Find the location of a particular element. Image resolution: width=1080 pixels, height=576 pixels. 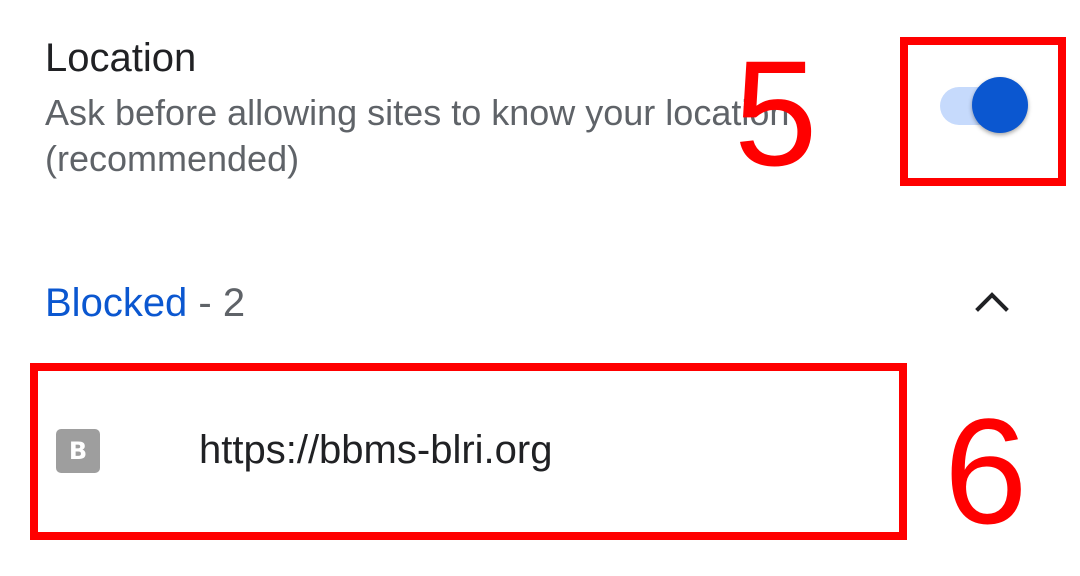

chevron-up-icon is located at coordinates (992, 302).